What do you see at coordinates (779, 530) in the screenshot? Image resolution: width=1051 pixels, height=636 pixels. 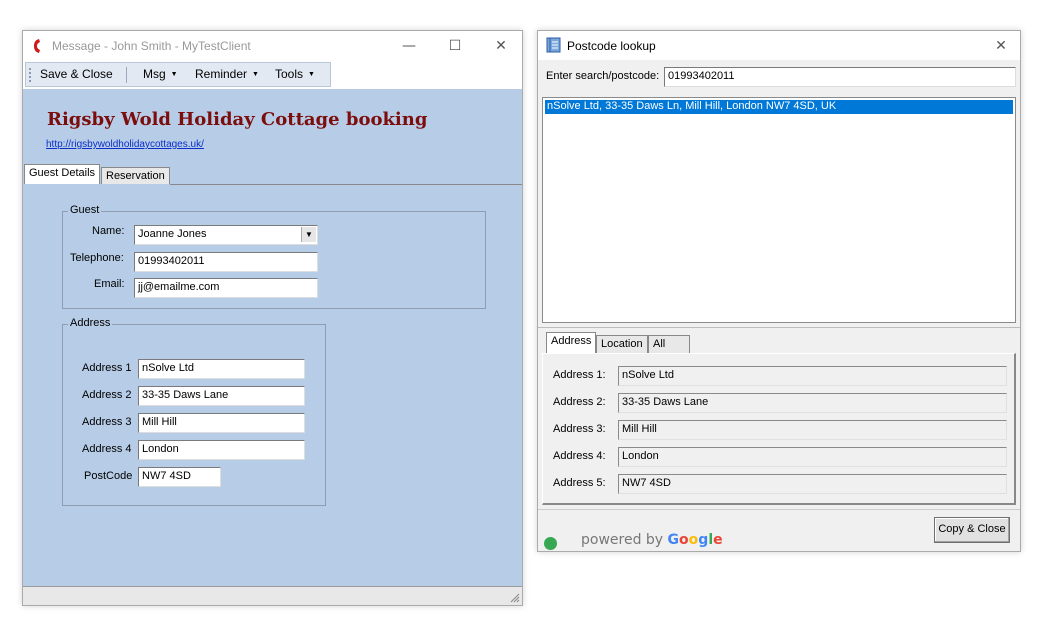 I see `footer: powered by Google Copy & Close` at bounding box center [779, 530].